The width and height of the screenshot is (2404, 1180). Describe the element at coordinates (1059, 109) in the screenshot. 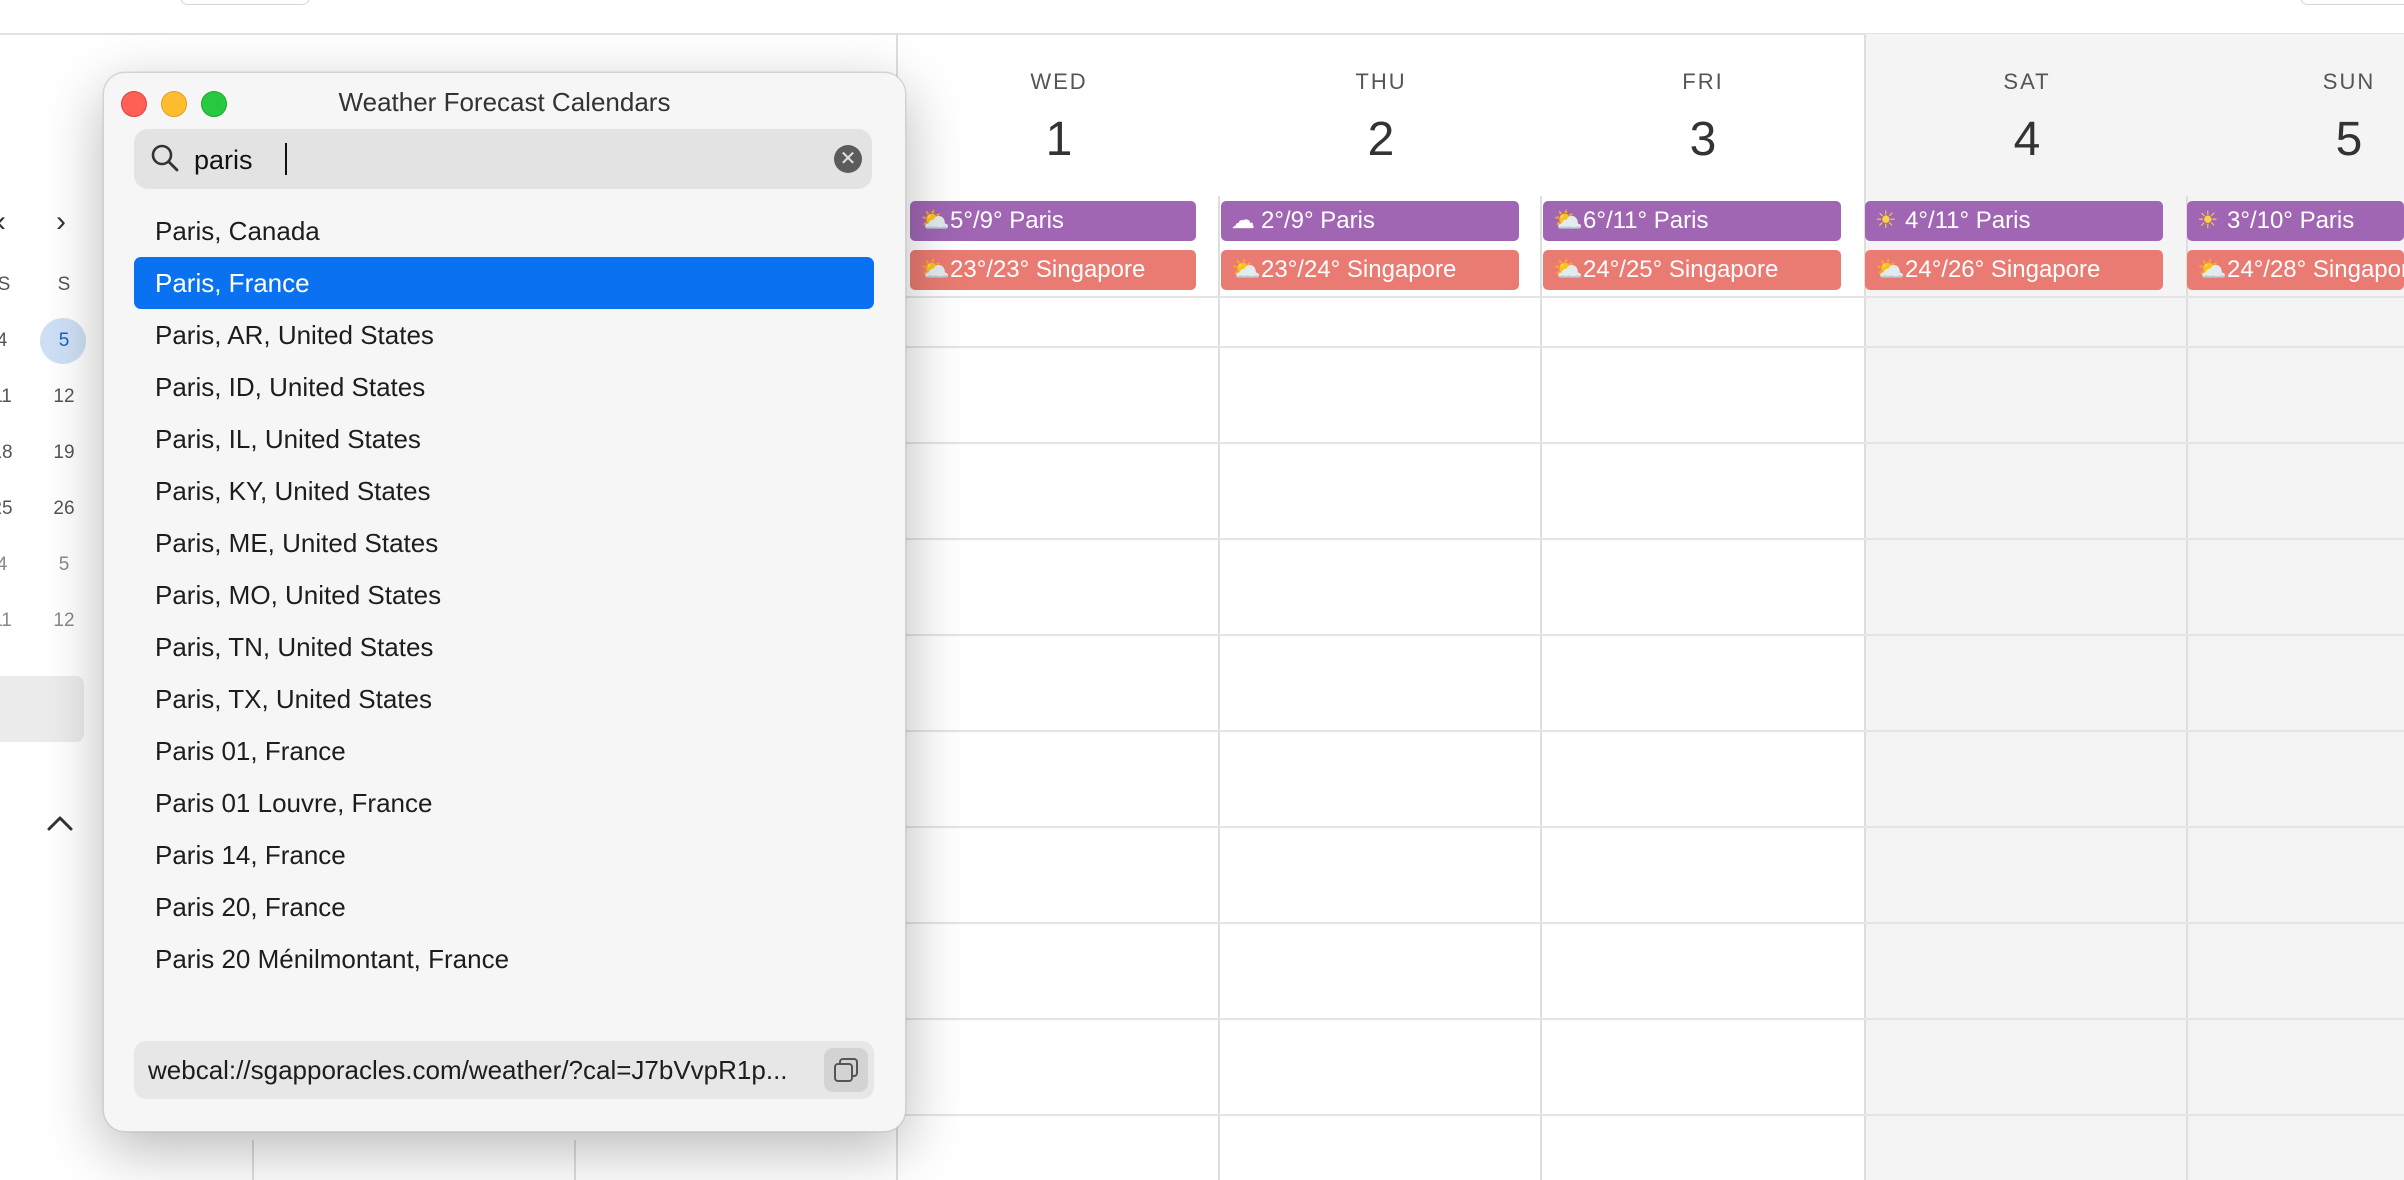

I see `day-header-wed: WED 1` at that location.